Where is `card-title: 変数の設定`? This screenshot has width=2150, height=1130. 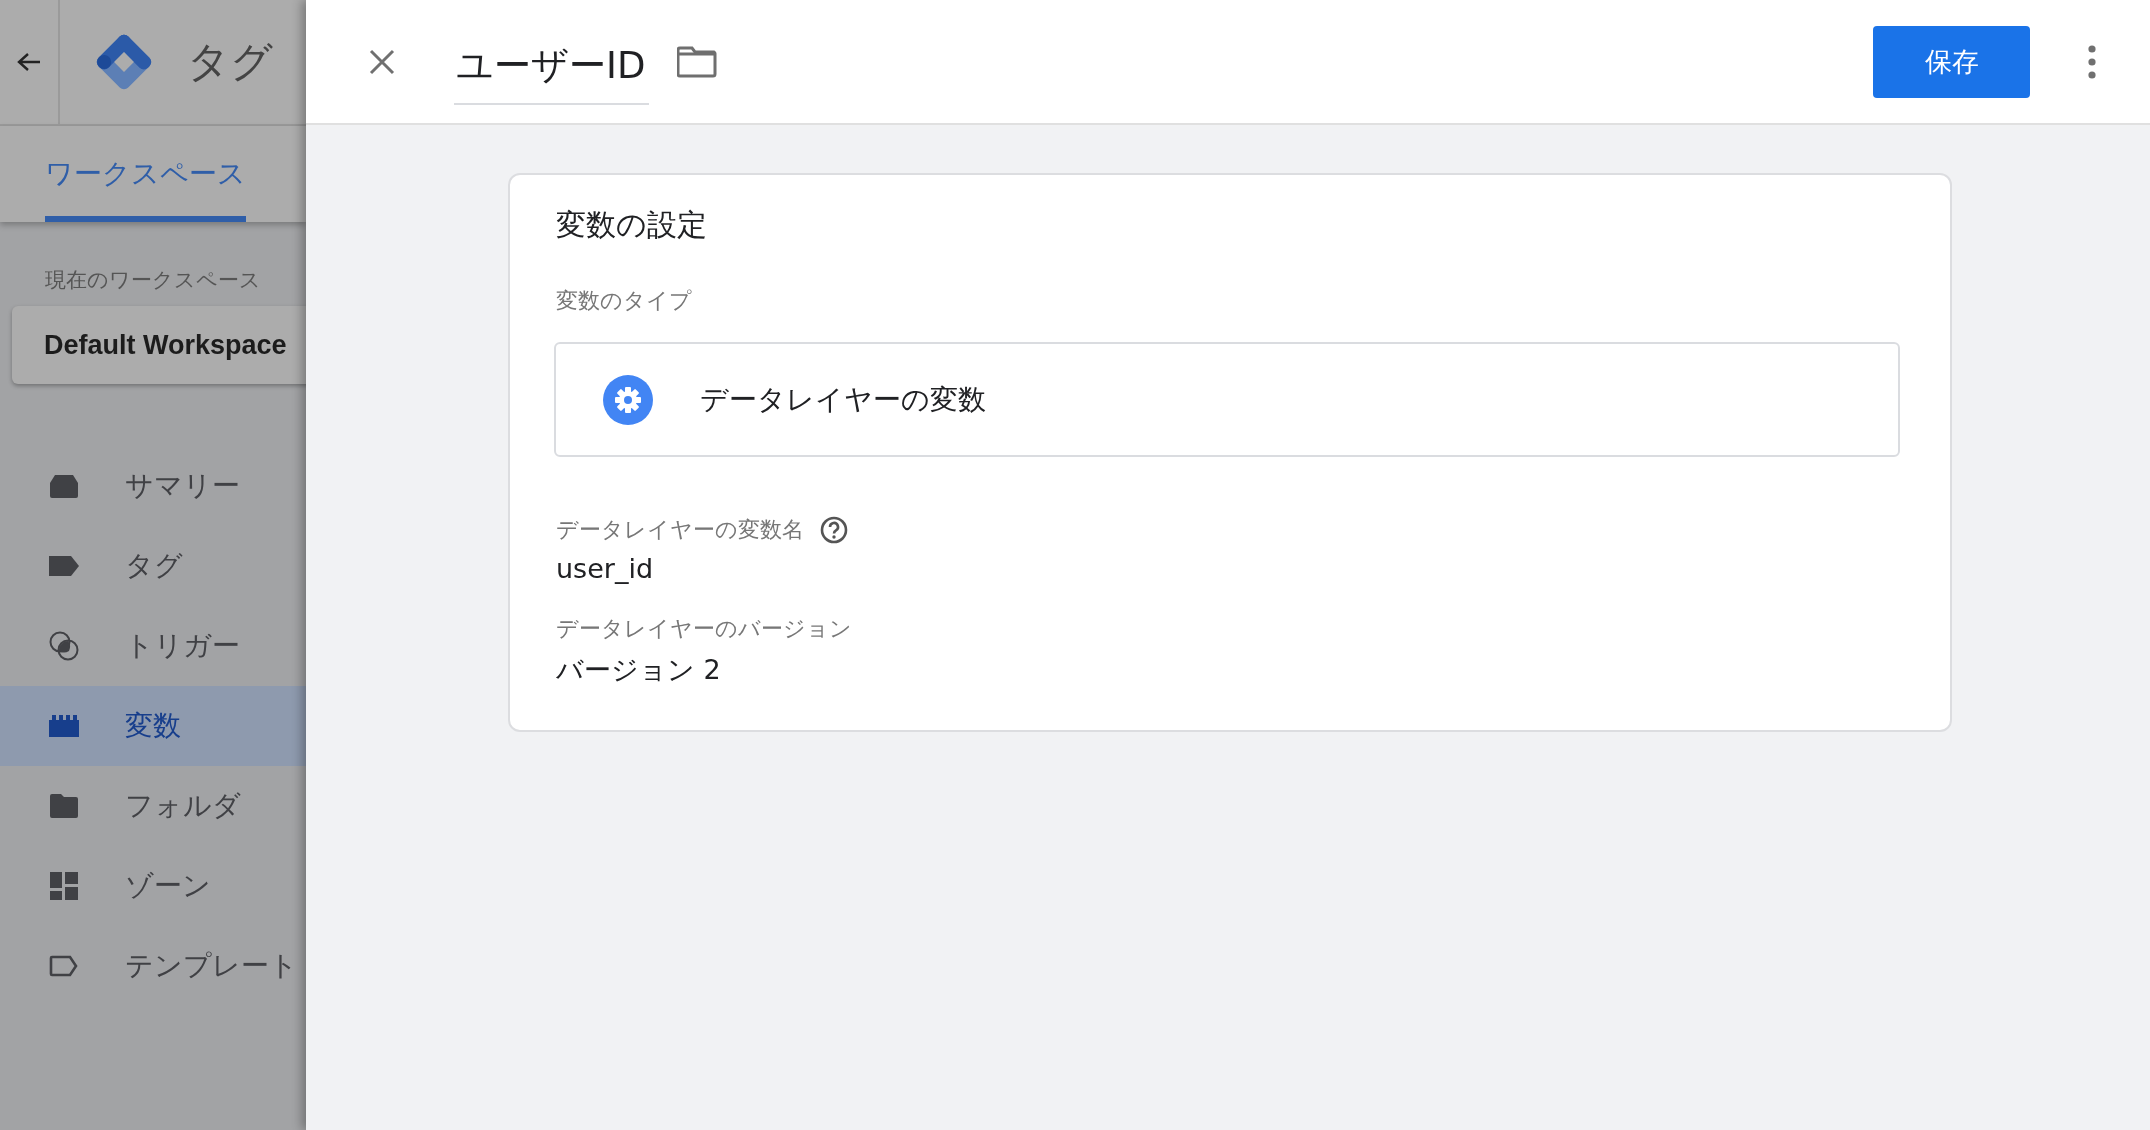 card-title: 変数の設定 is located at coordinates (632, 225).